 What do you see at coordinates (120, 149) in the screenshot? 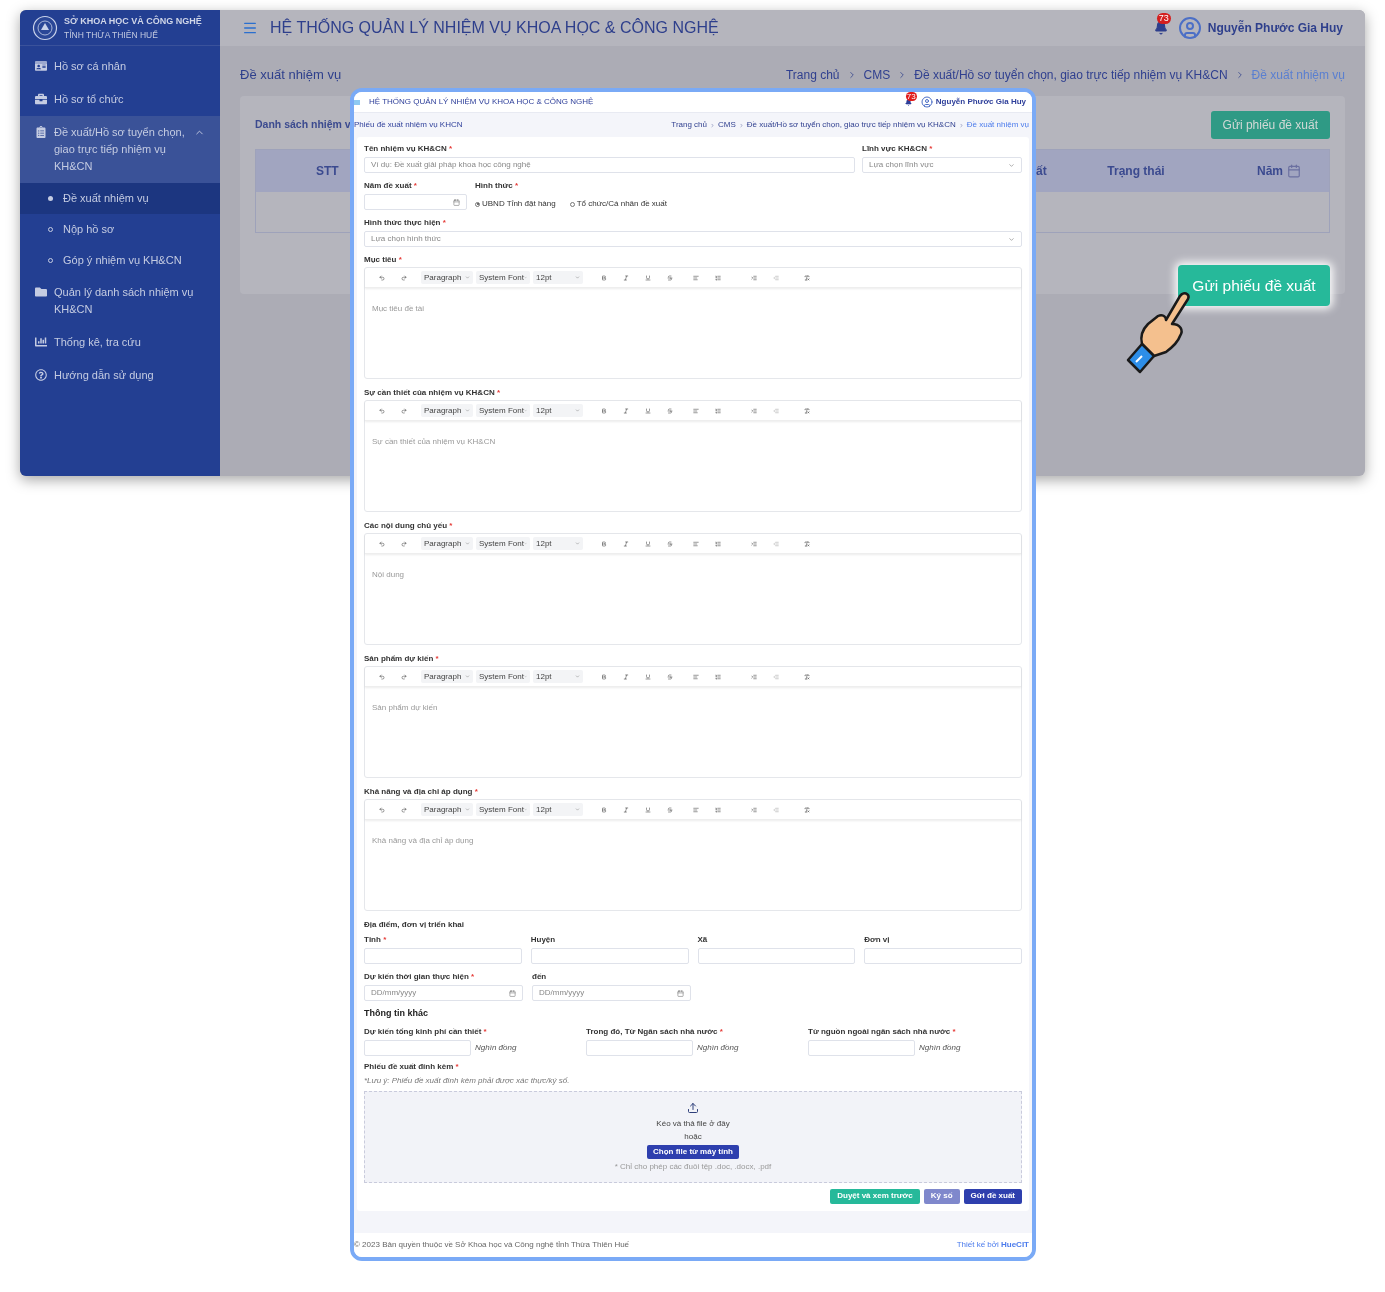
I see `sidebar-item: Đề xuất/Hồ sơ tuyển chọn, giao trực tiếp nhiệm vụ KH&CN` at bounding box center [120, 149].